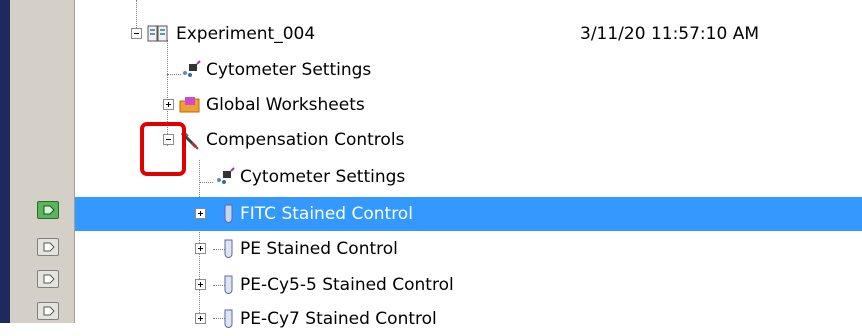 The height and width of the screenshot is (336, 862). What do you see at coordinates (468, 285) in the screenshot?
I see `tree-row-pe-cy5-5-stained-control: PE-Cy5-5 Stained Control` at bounding box center [468, 285].